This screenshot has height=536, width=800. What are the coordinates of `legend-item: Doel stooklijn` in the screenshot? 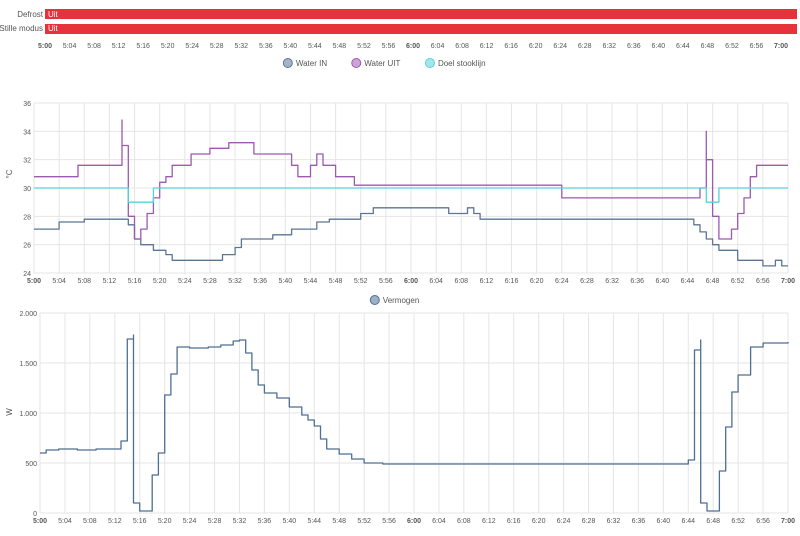 It's located at (455, 63).